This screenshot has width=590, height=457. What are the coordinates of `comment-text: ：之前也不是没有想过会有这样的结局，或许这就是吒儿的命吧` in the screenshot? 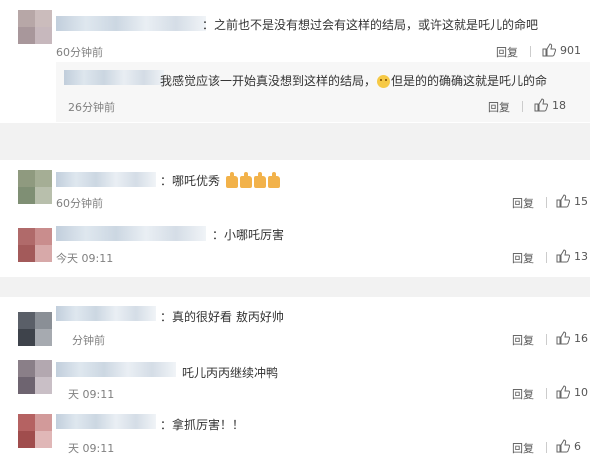 It's located at (370, 25).